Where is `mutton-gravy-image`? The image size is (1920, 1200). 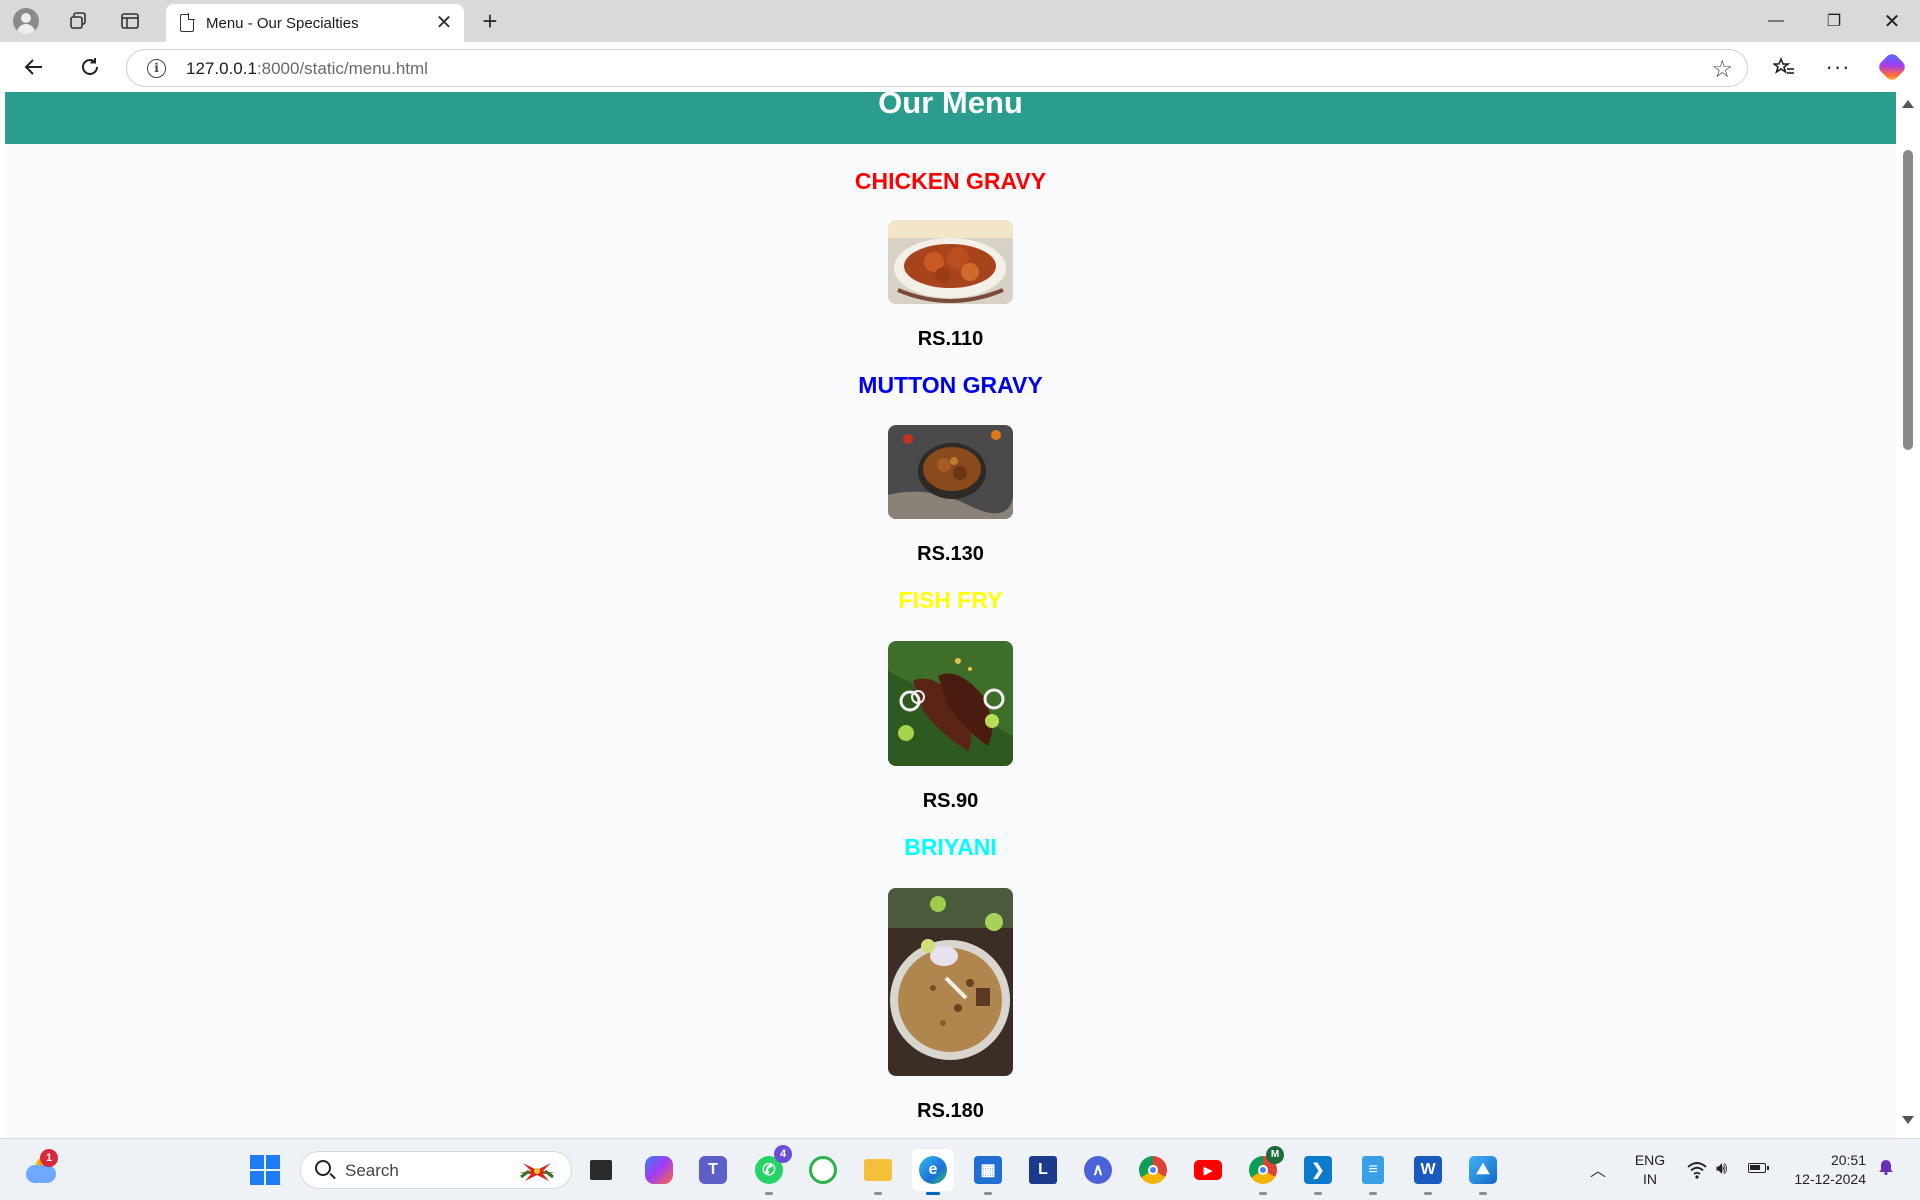 mutton-gravy-image is located at coordinates (950, 472).